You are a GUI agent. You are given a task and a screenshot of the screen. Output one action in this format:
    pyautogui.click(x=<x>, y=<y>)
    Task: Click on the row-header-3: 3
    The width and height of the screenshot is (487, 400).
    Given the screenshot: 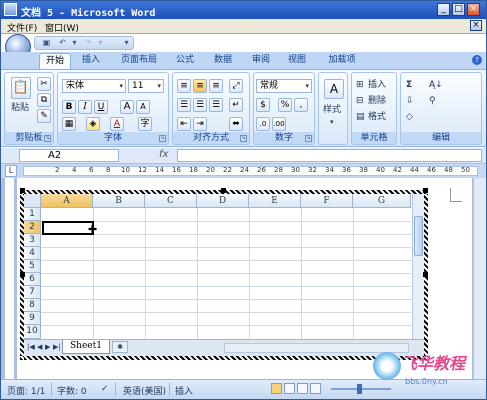 What is the action you would take?
    pyautogui.click(x=32, y=240)
    